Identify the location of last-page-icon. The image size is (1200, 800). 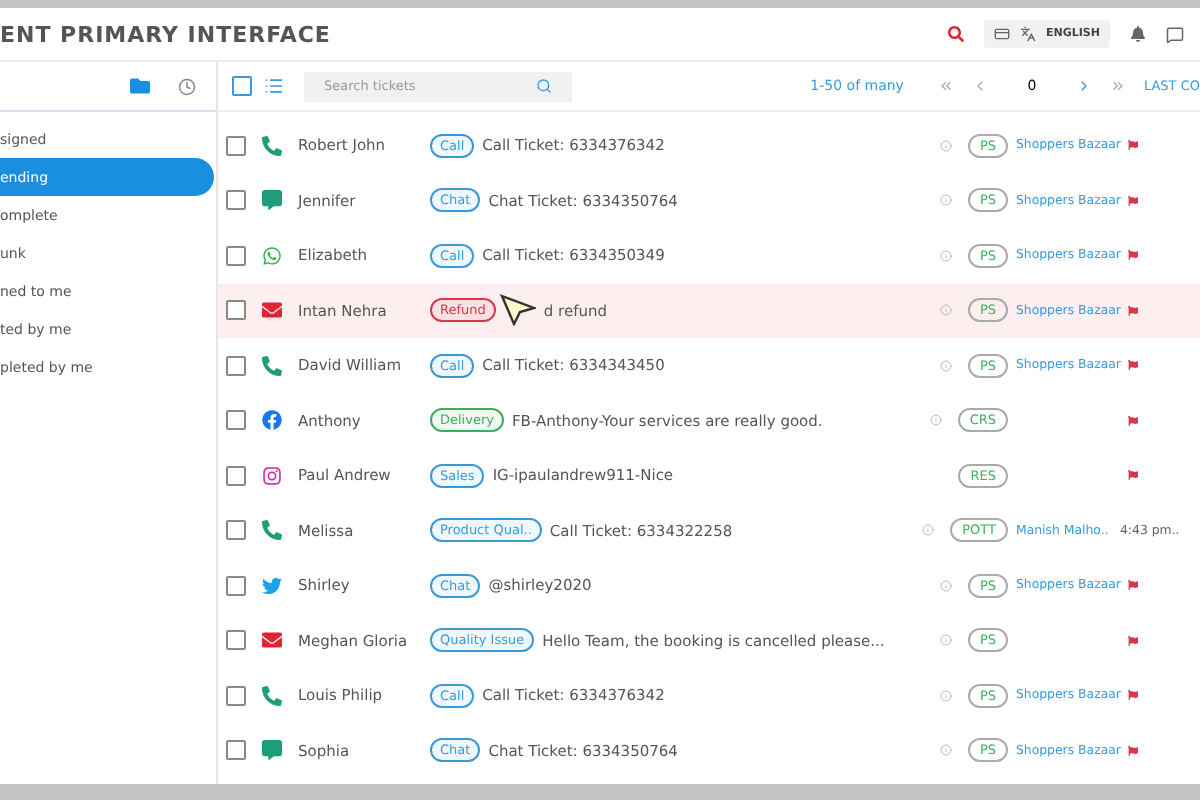
(1117, 86).